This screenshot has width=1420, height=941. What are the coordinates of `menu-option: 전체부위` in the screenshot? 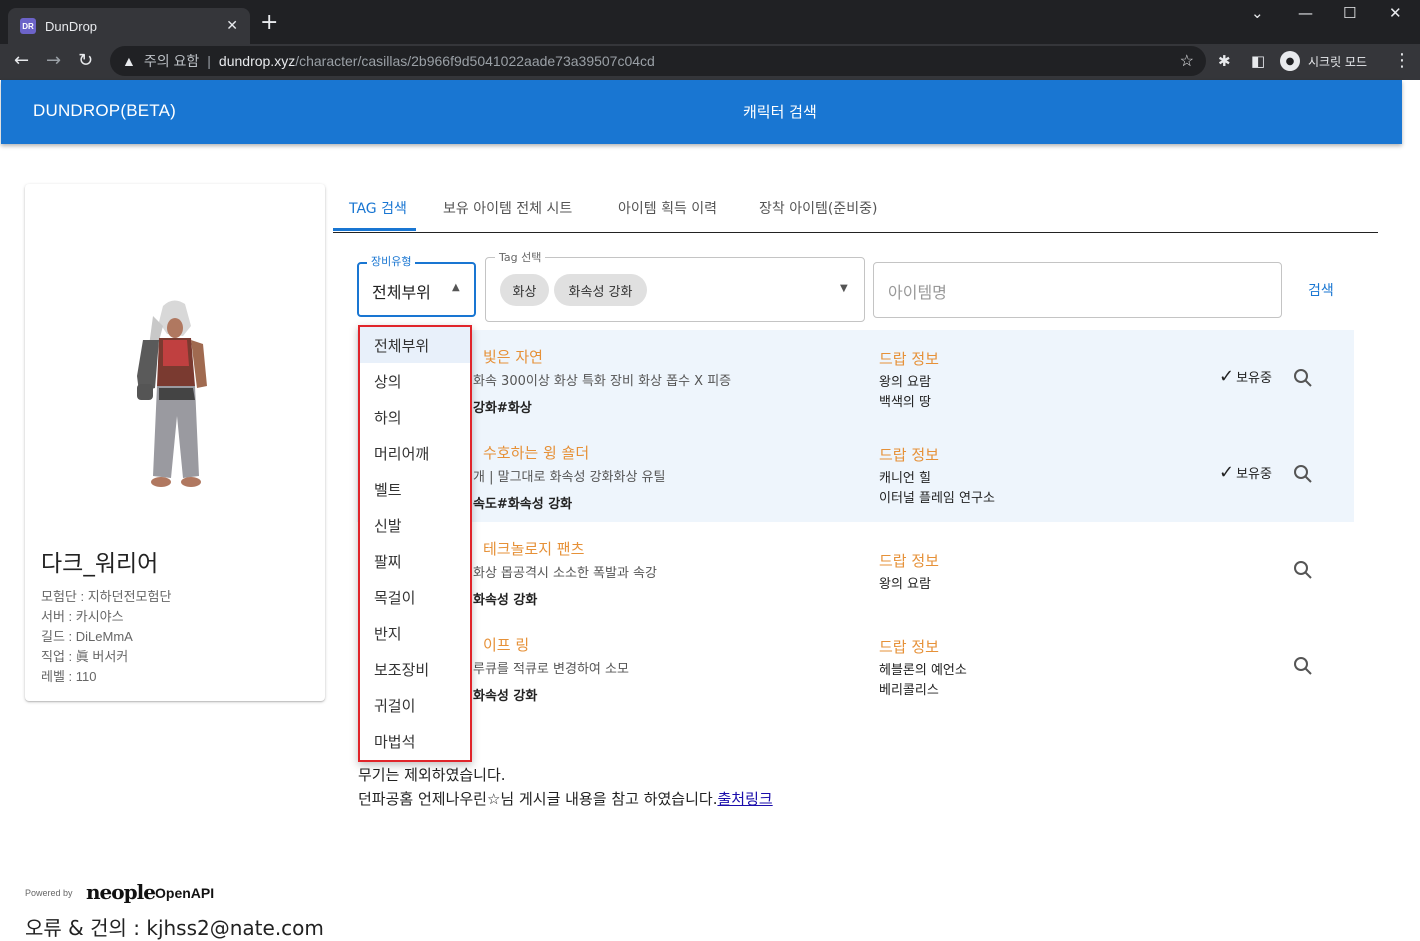 It's located at (415, 345).